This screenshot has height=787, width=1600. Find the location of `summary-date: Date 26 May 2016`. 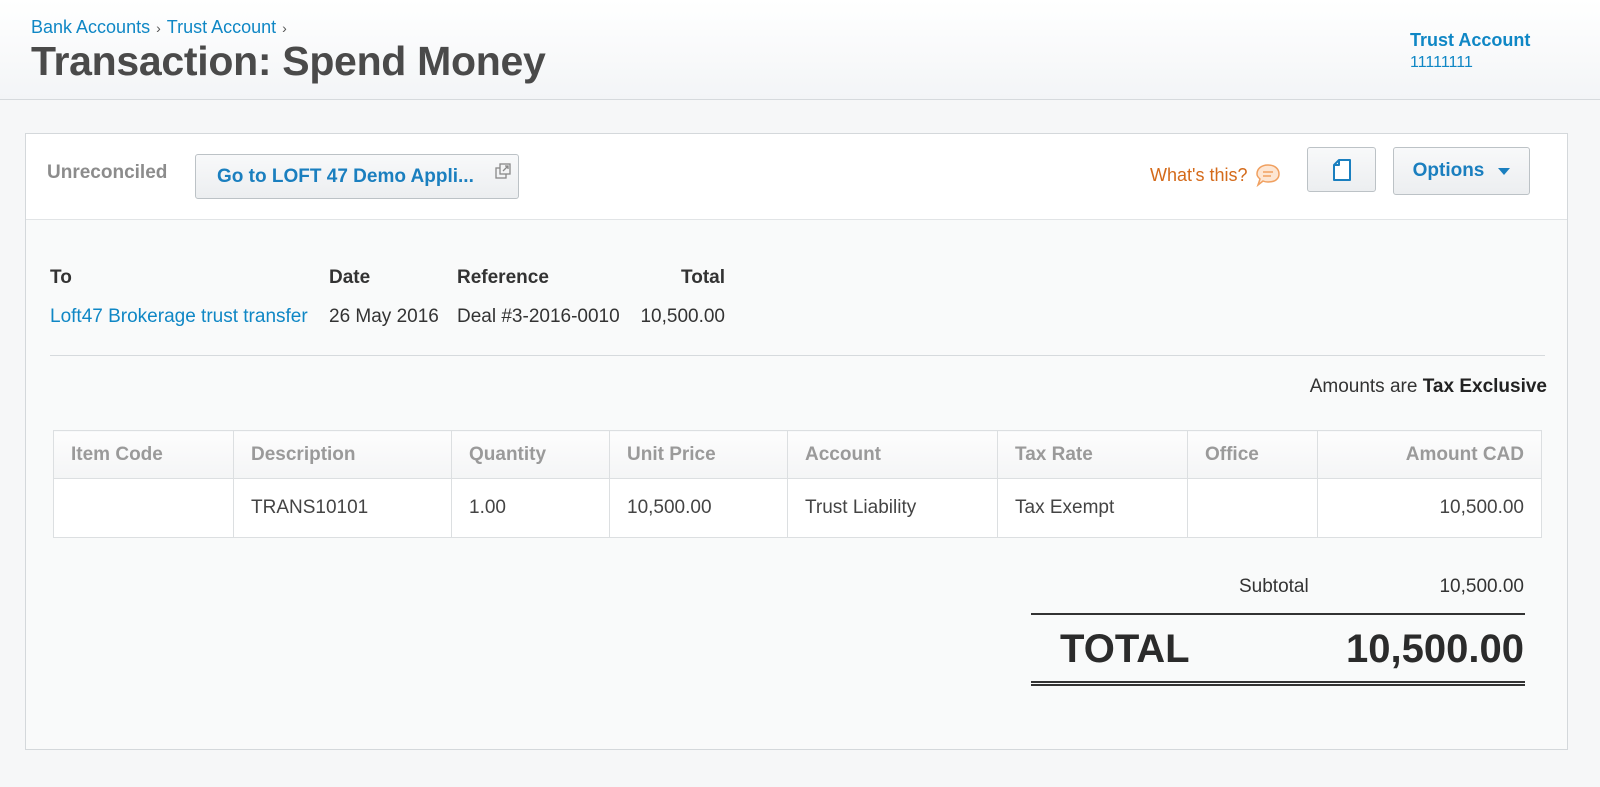

summary-date: Date 26 May 2016 is located at coordinates (384, 297).